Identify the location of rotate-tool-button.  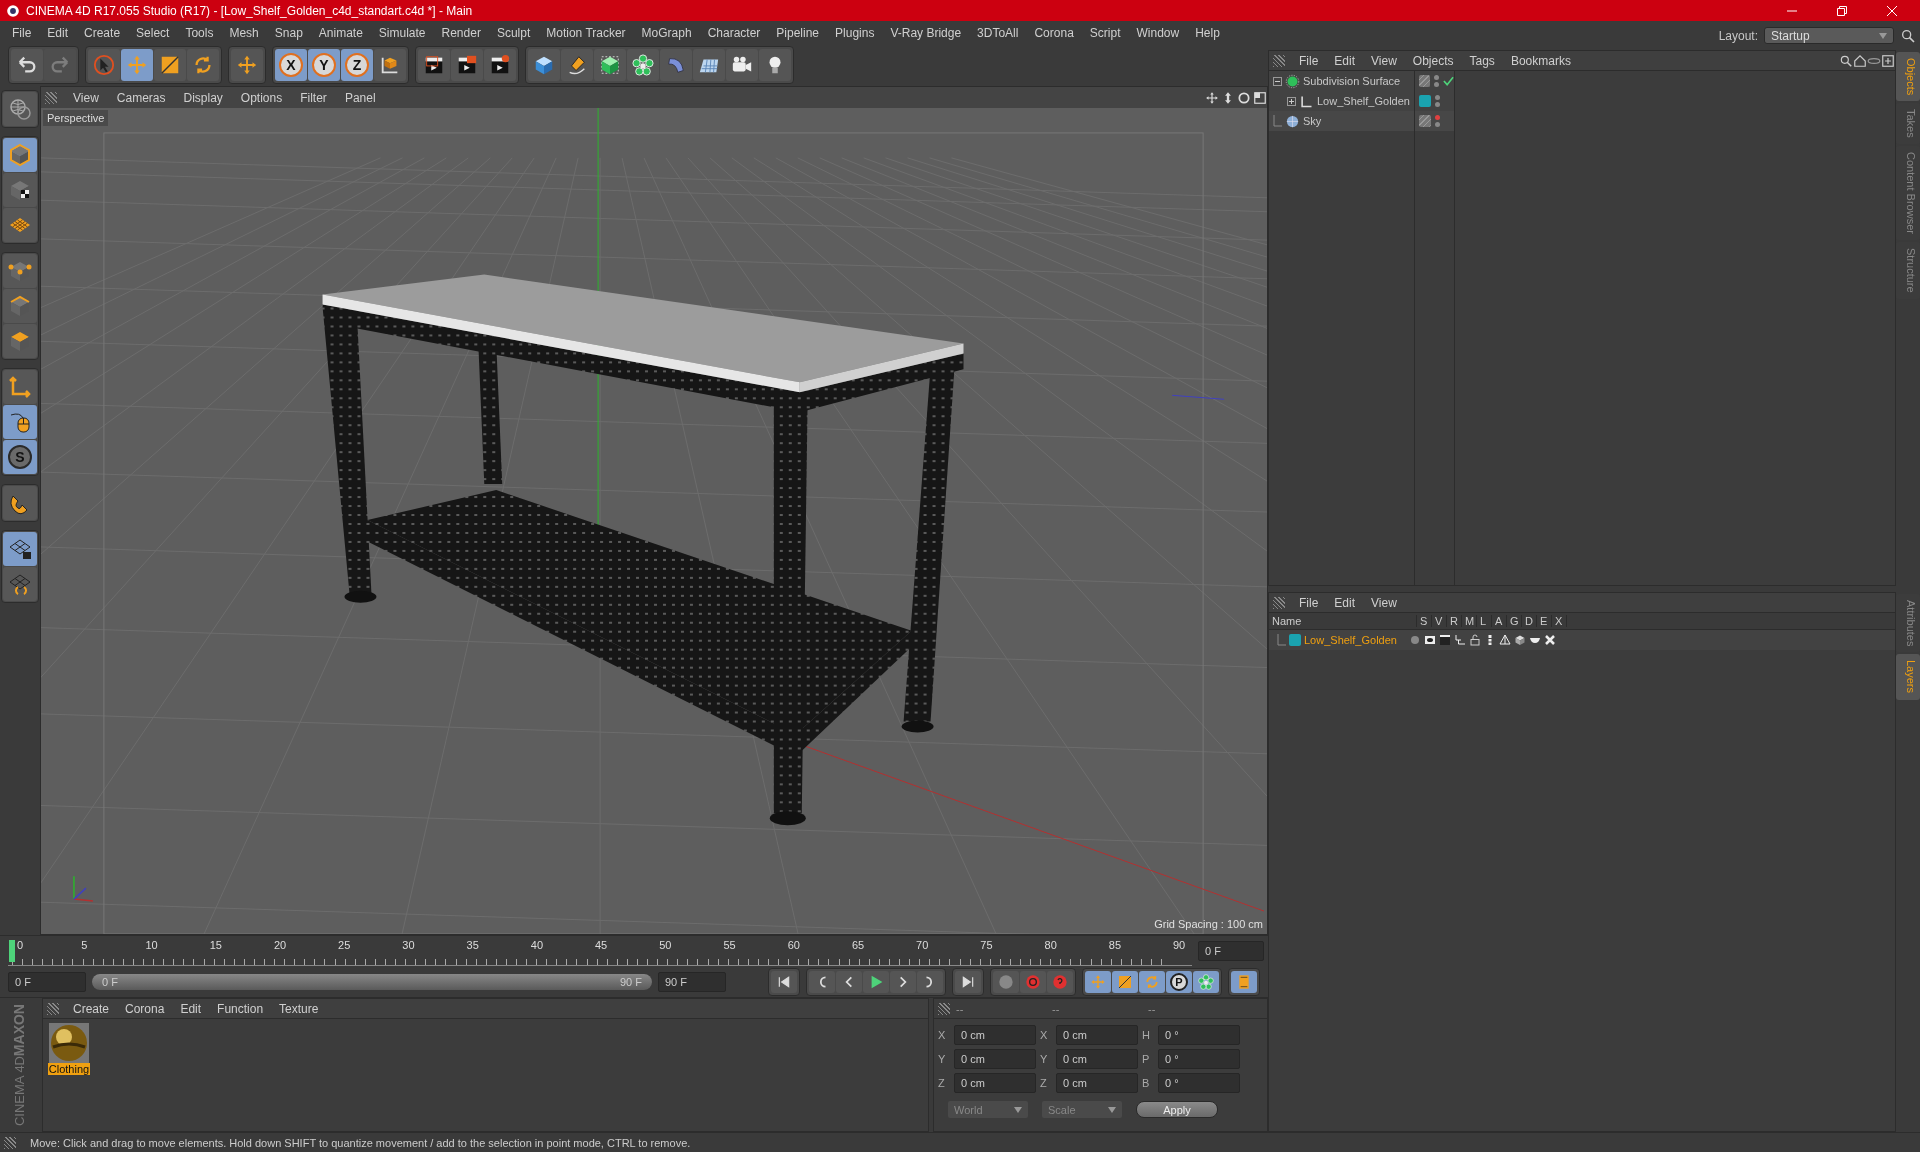
(203, 65).